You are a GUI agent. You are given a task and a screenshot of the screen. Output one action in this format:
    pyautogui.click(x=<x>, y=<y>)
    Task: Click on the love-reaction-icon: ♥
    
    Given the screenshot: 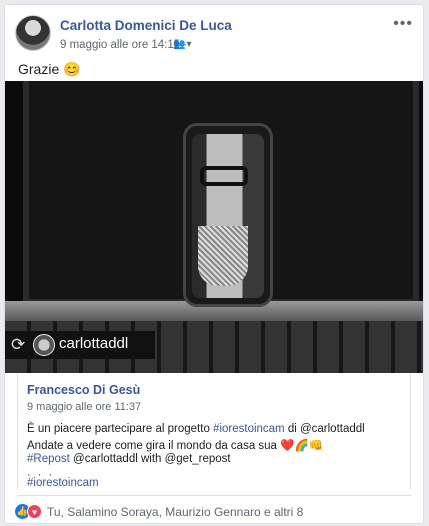 What is the action you would take?
    pyautogui.click(x=34, y=511)
    